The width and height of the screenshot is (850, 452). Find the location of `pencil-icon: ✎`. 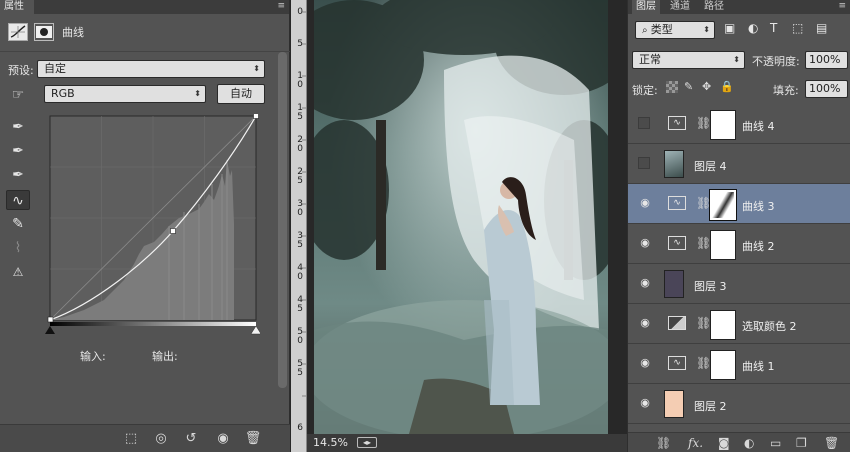

pencil-icon: ✎ is located at coordinates (18, 224).